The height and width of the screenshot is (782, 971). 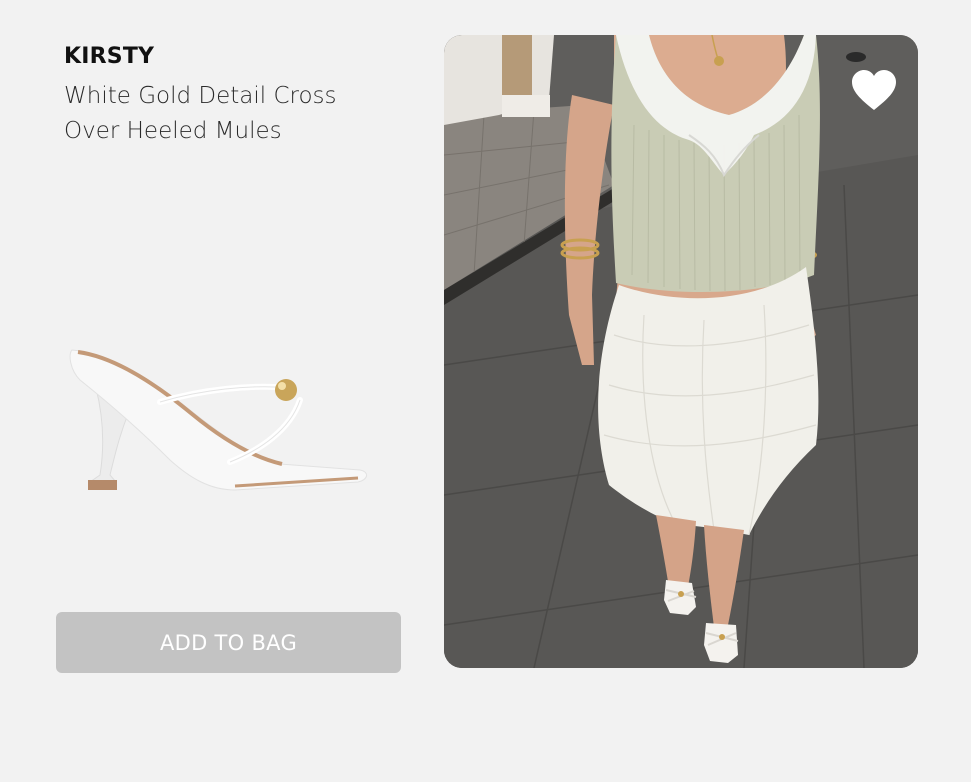 I want to click on add-to-bag-button: ADD TO BAG, so click(x=228, y=642).